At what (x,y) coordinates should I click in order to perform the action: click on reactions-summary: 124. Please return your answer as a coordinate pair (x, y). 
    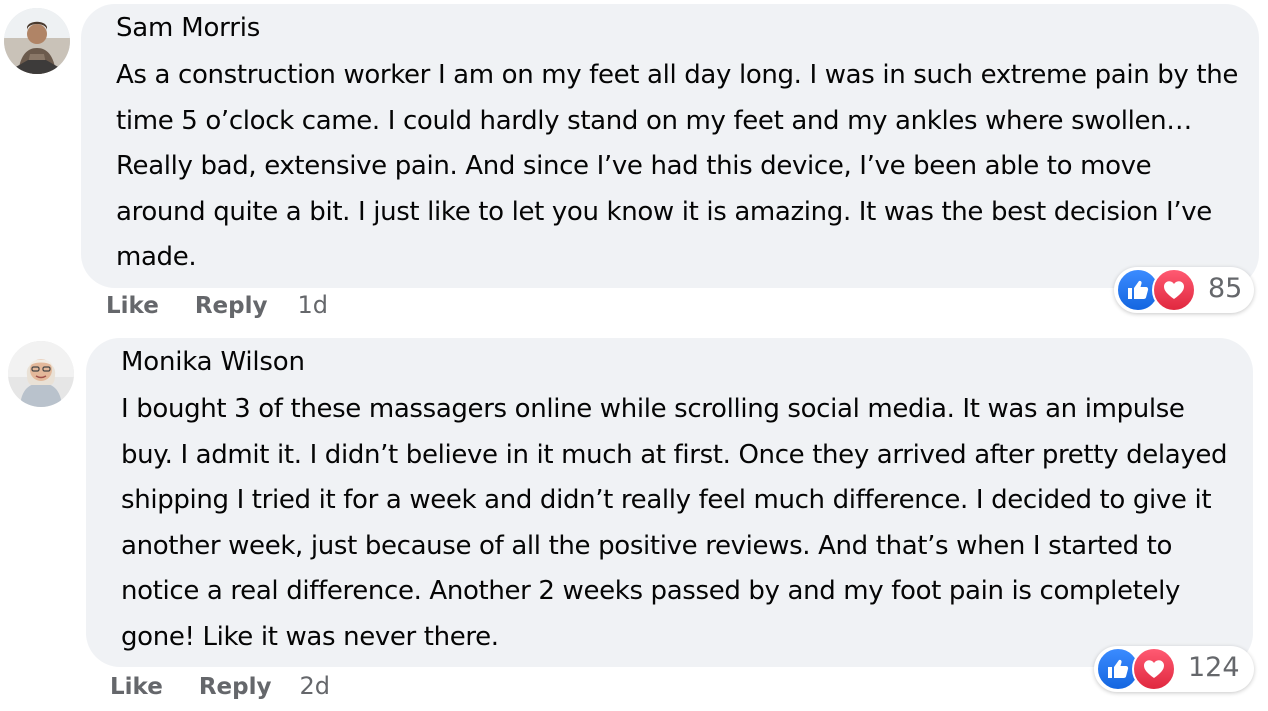
    Looking at the image, I should click on (1174, 669).